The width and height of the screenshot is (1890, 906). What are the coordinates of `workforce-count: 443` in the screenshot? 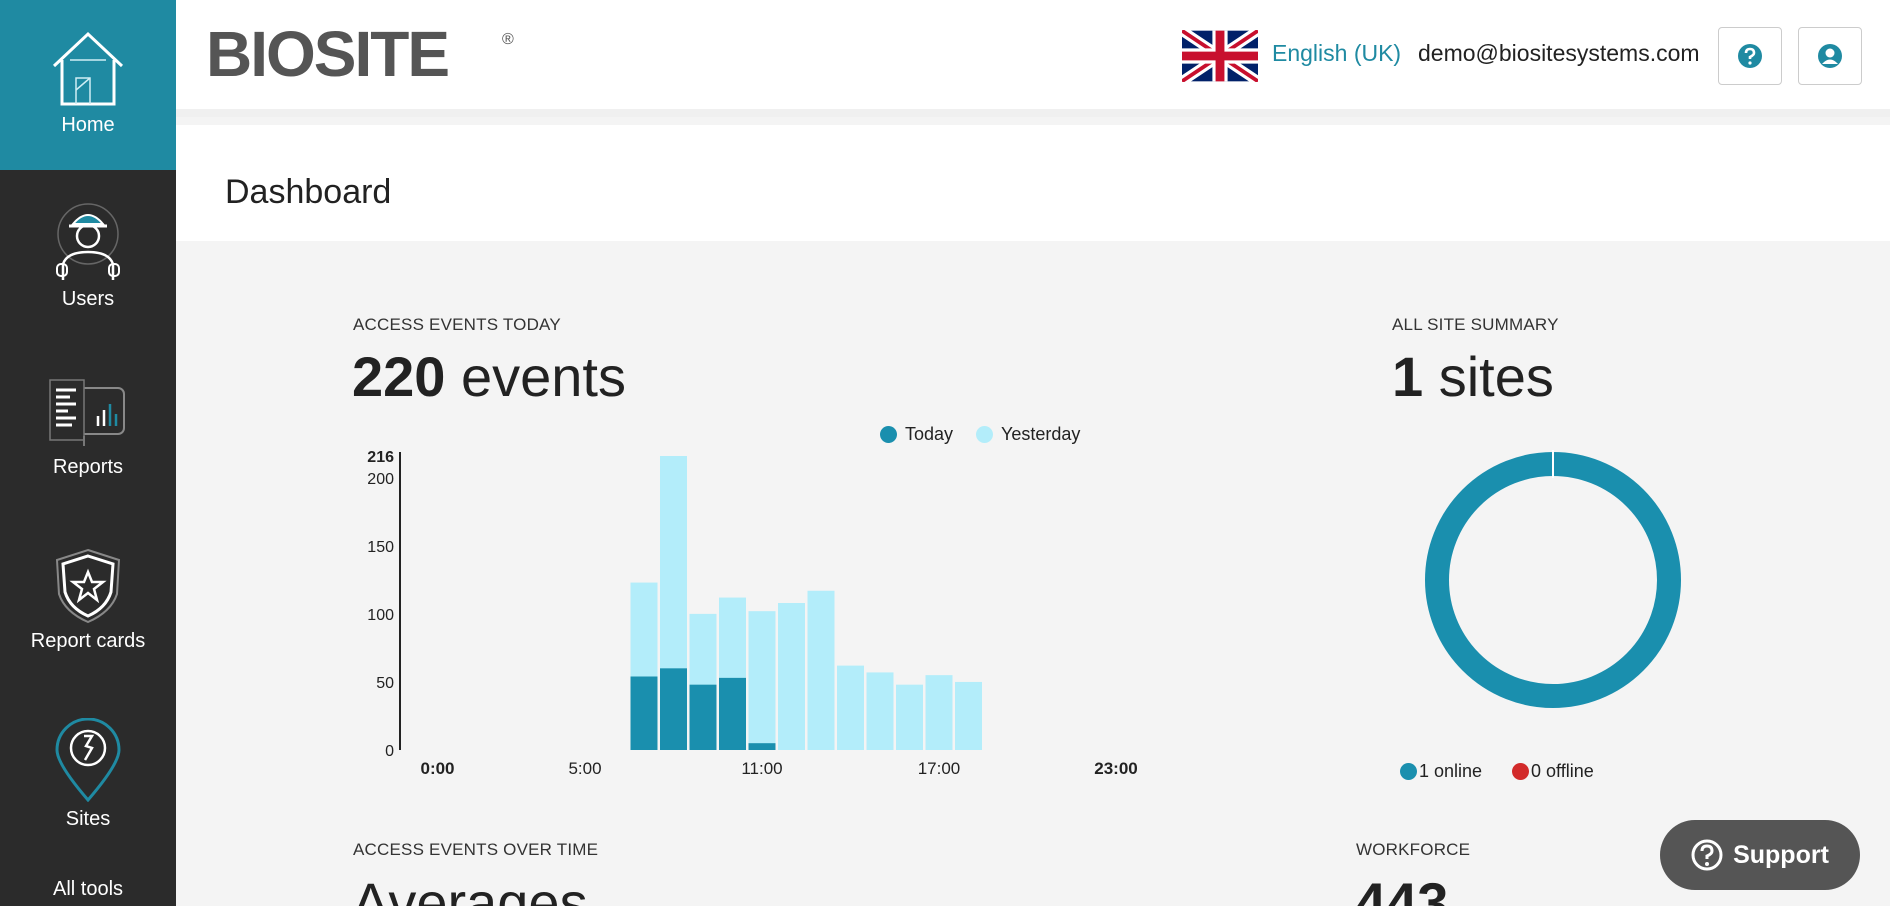 It's located at (1402, 888).